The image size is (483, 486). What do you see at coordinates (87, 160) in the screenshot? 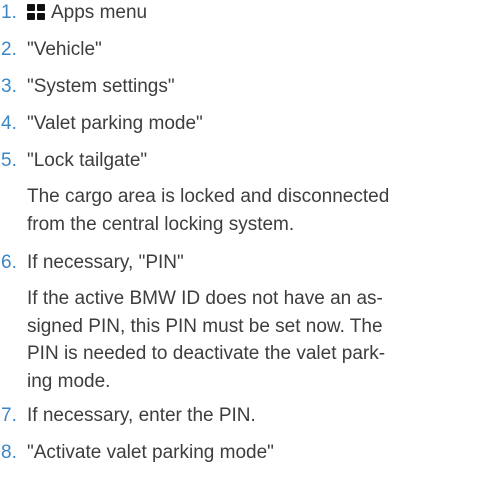
I see `step-text: "Lock tailgate"` at bounding box center [87, 160].